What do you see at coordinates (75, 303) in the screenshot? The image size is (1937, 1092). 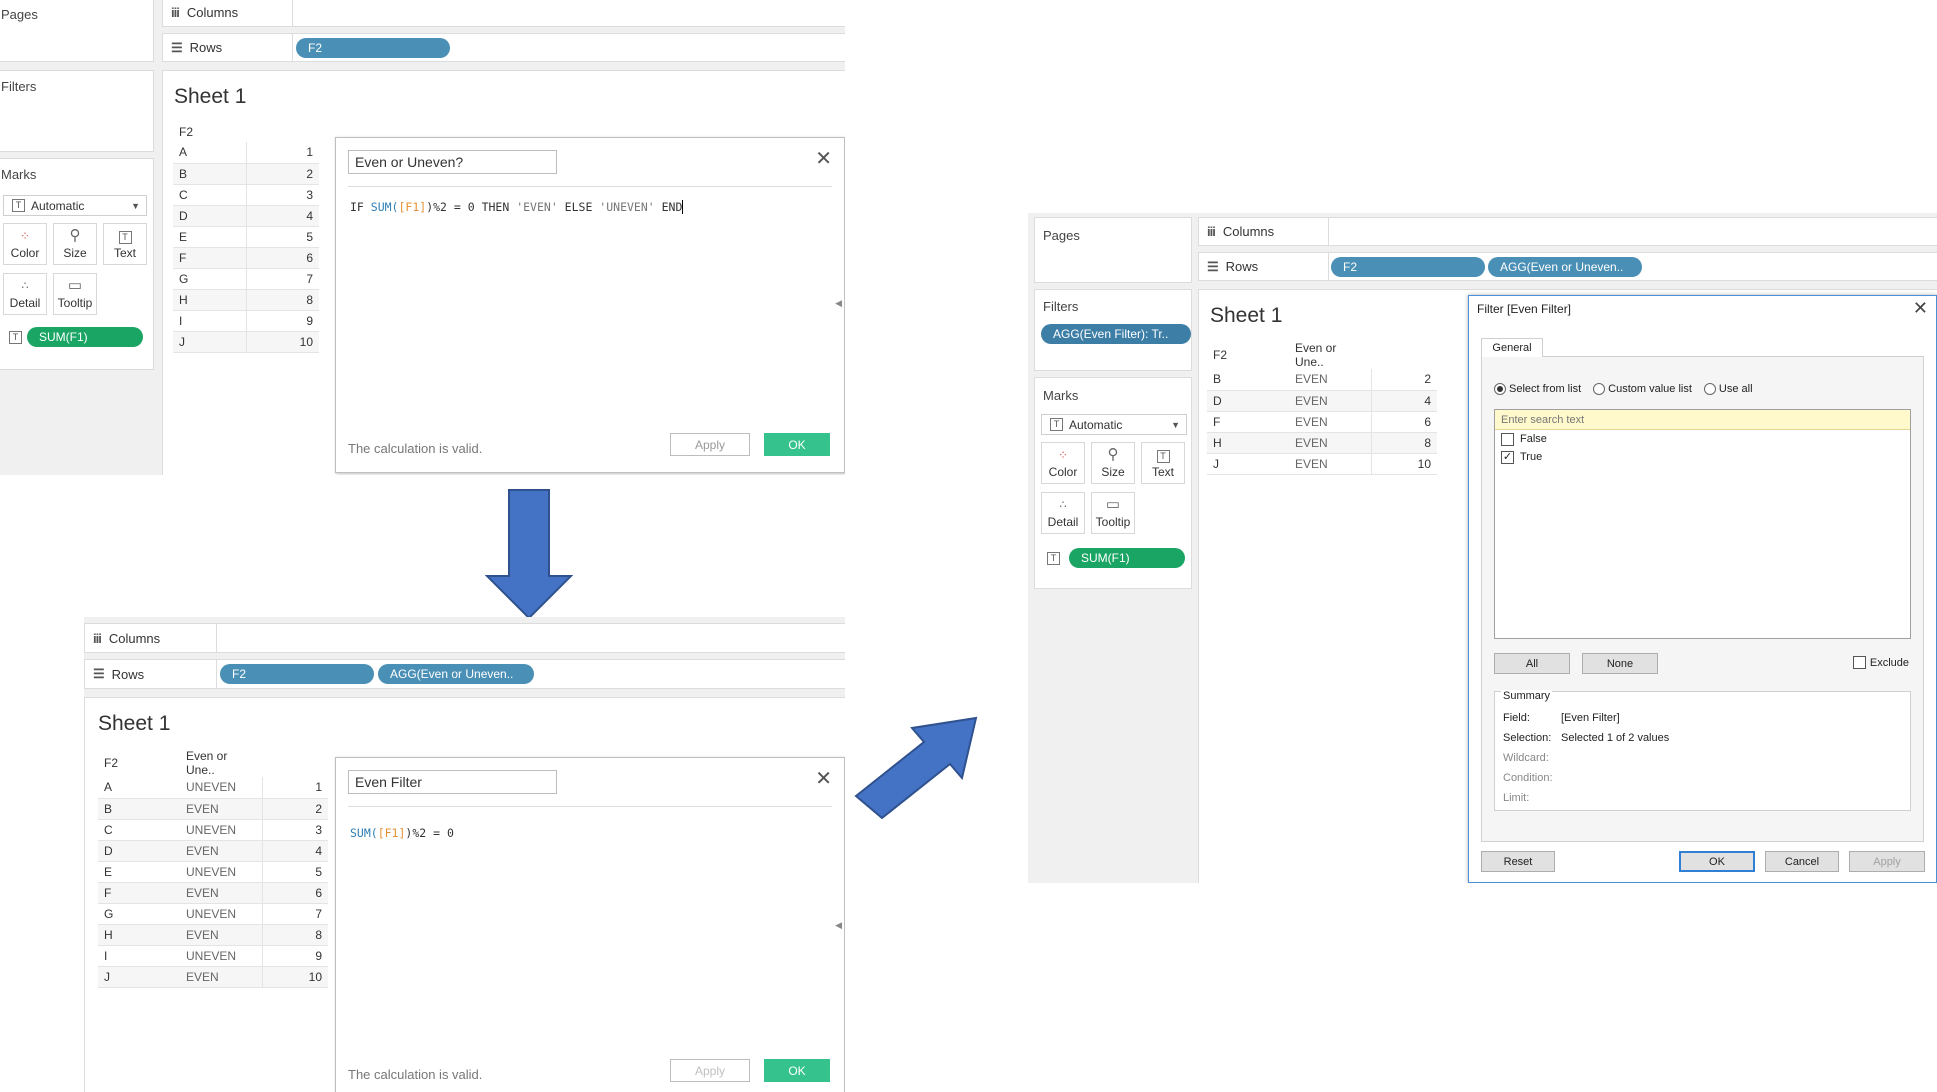 I see `tooltip-label: Tooltip` at bounding box center [75, 303].